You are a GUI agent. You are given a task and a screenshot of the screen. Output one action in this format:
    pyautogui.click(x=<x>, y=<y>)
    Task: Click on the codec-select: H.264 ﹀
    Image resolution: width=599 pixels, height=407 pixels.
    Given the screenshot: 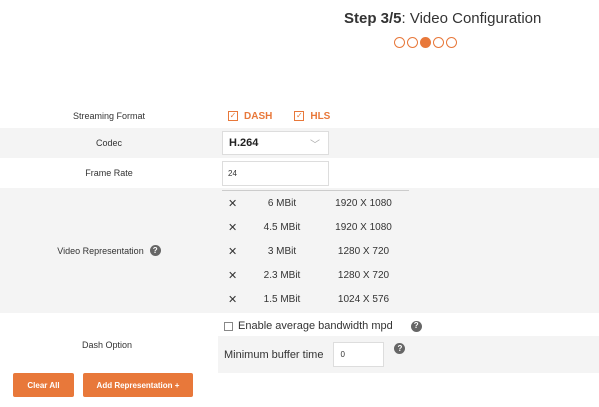 What is the action you would take?
    pyautogui.click(x=275, y=143)
    